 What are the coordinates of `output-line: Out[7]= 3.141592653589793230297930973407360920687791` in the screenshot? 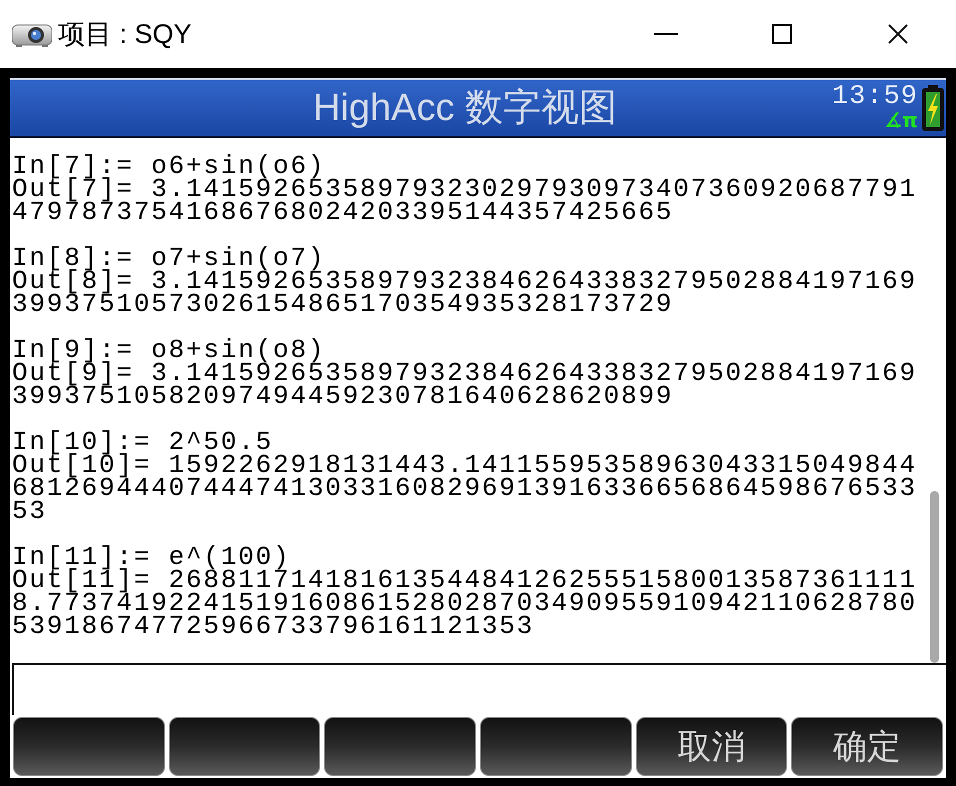 It's located at (464, 189).